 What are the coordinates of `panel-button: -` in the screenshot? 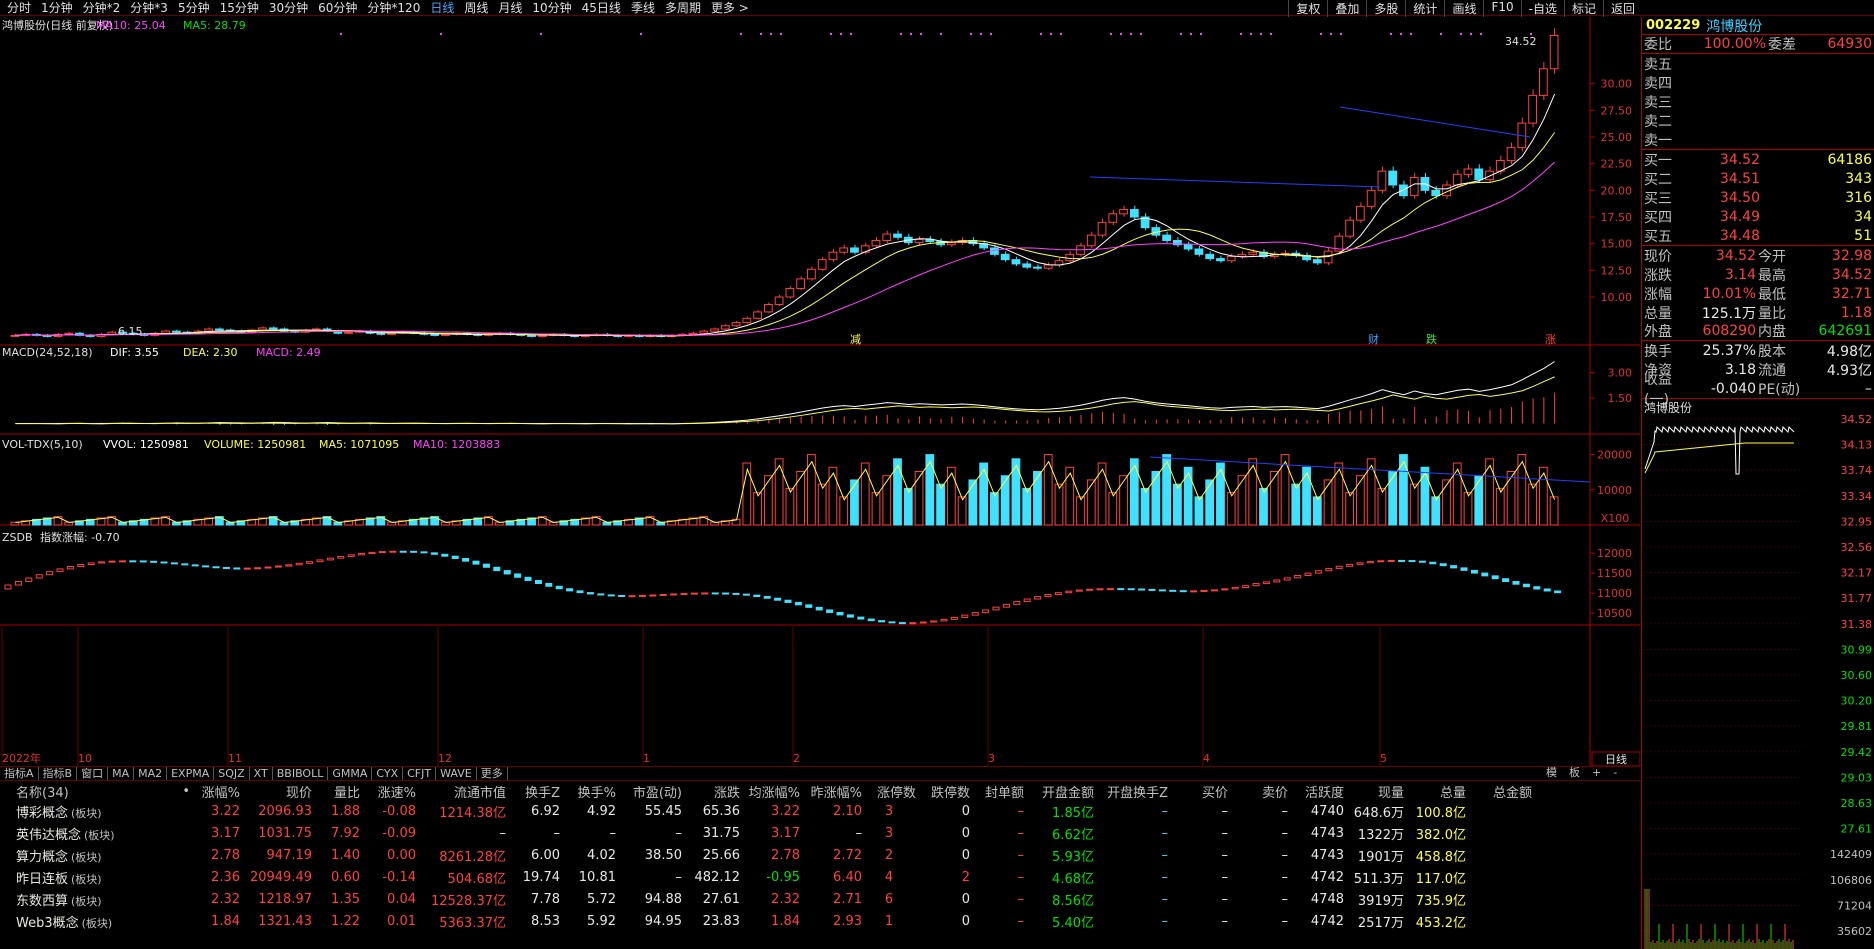 It's located at (1615, 772).